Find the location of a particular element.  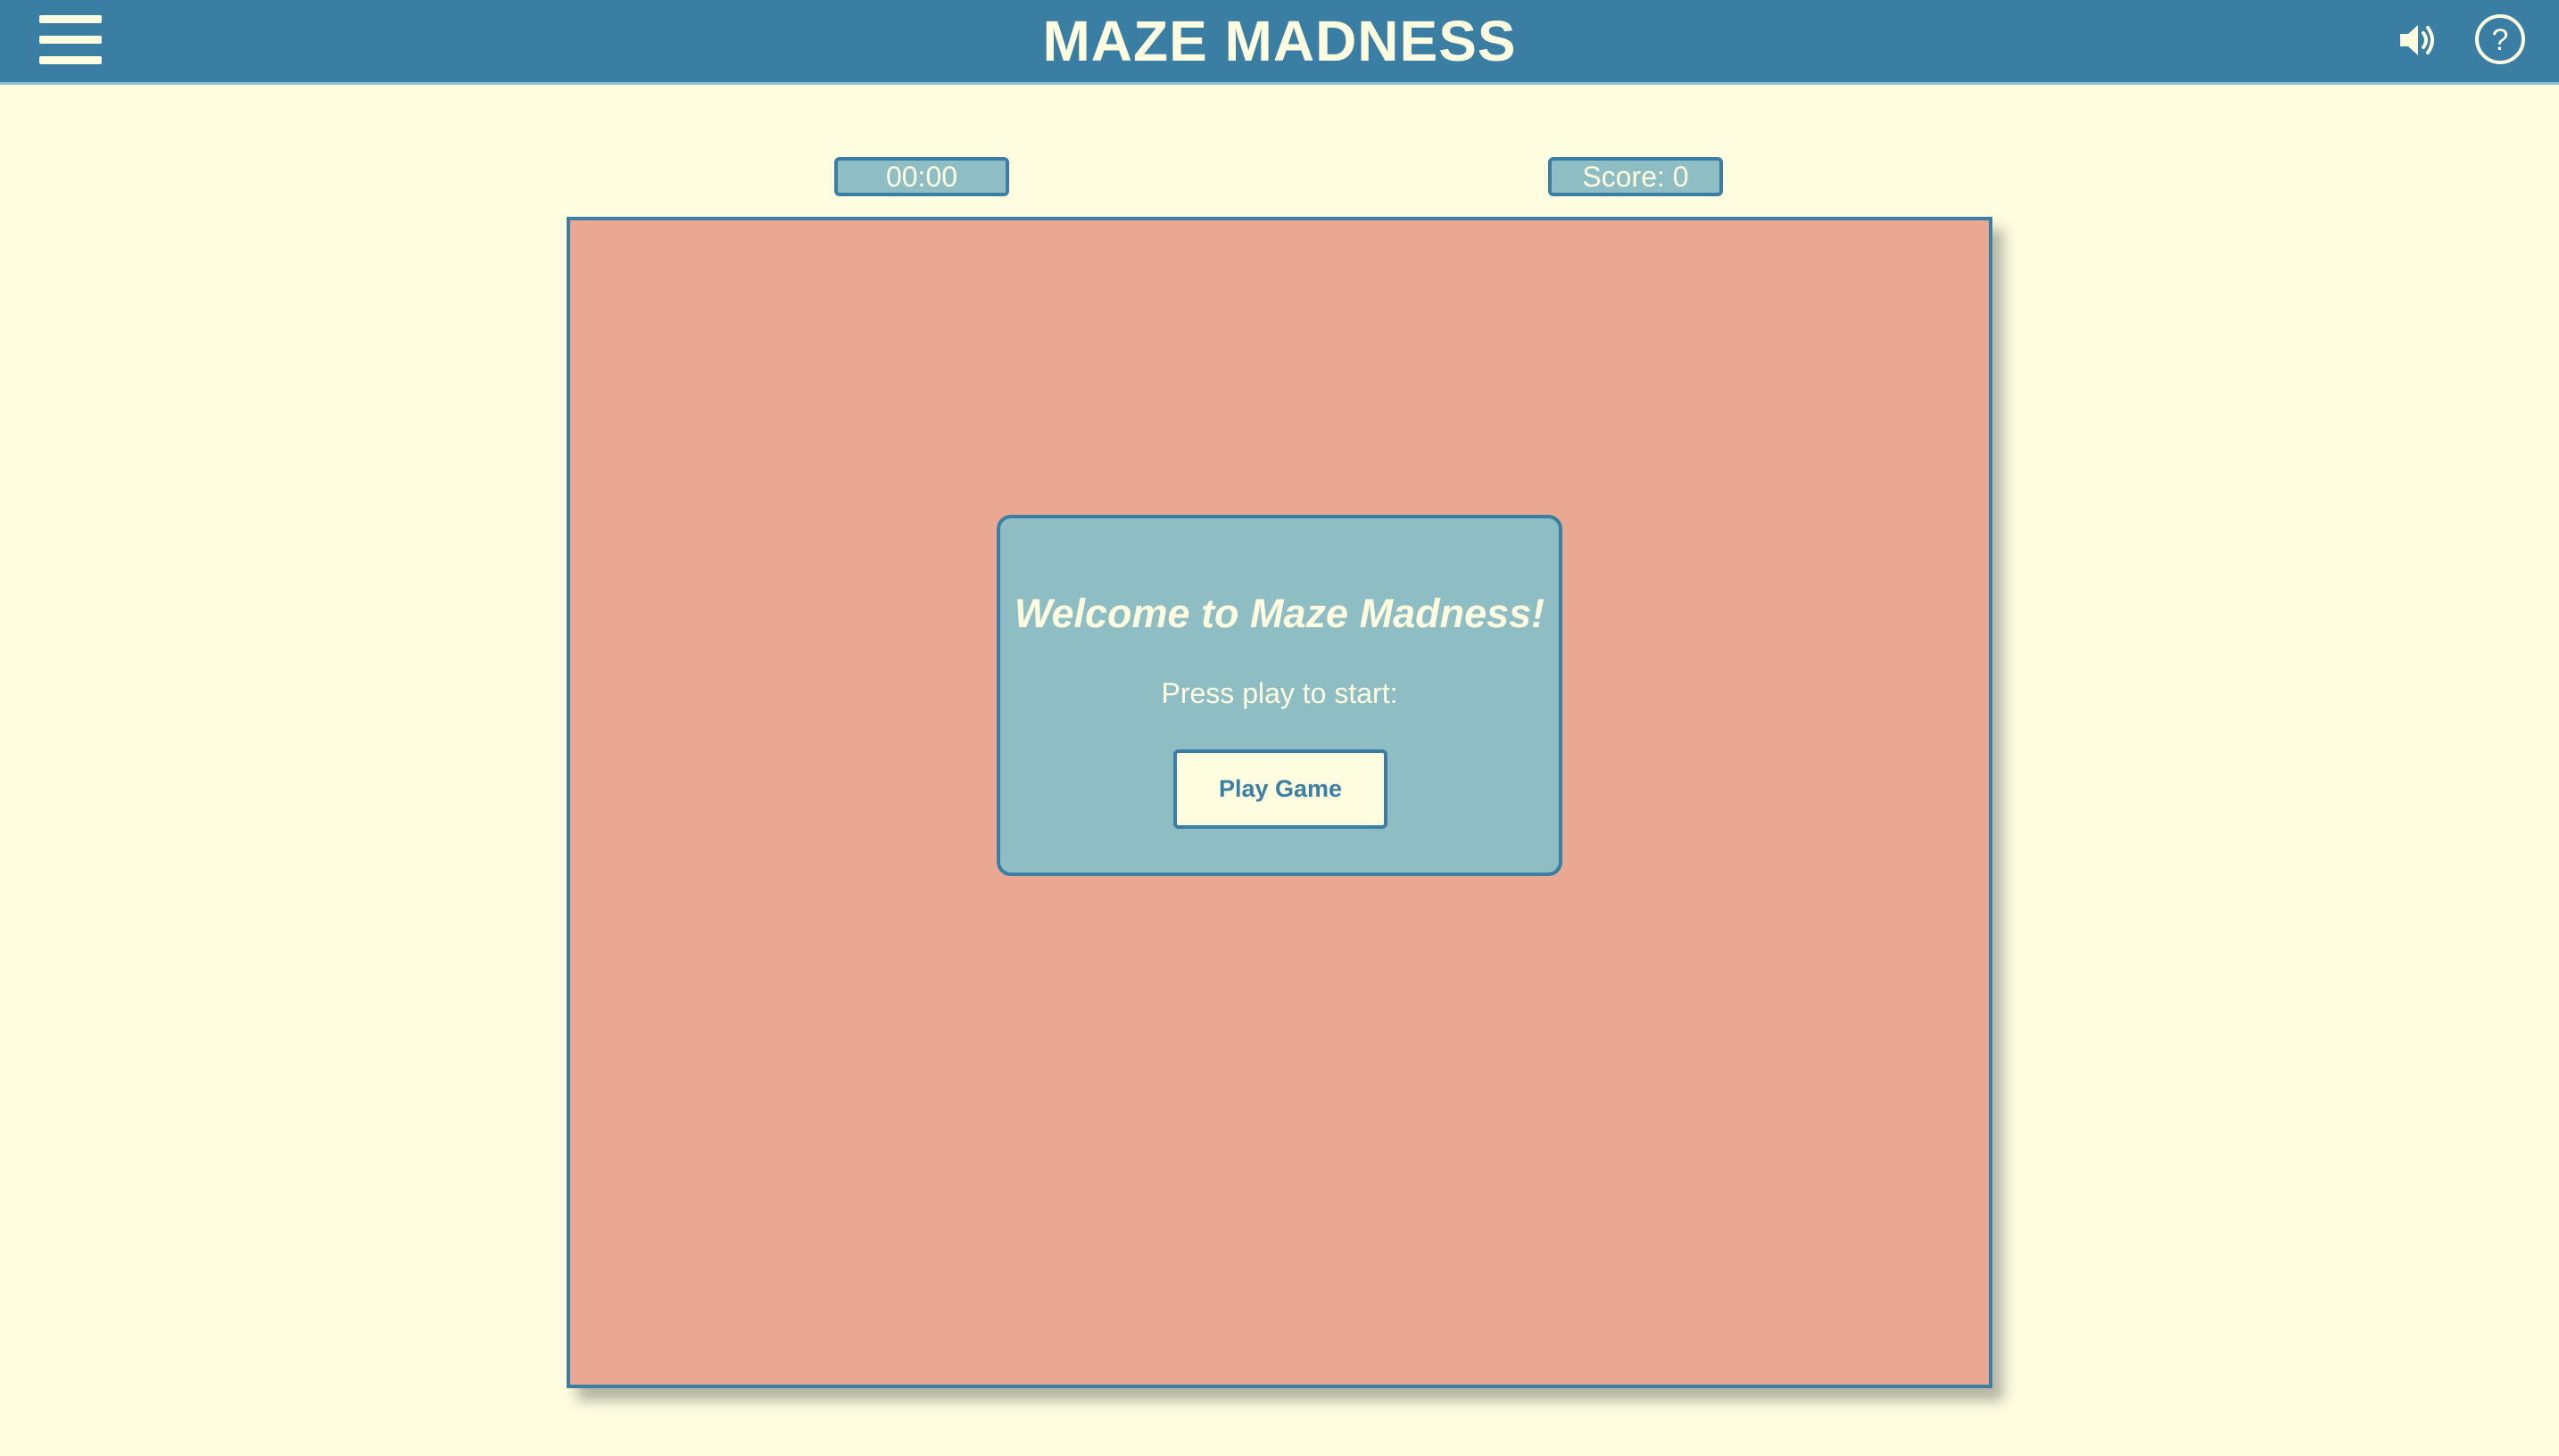

game-title: MAZE MADNESS is located at coordinates (1279, 41).